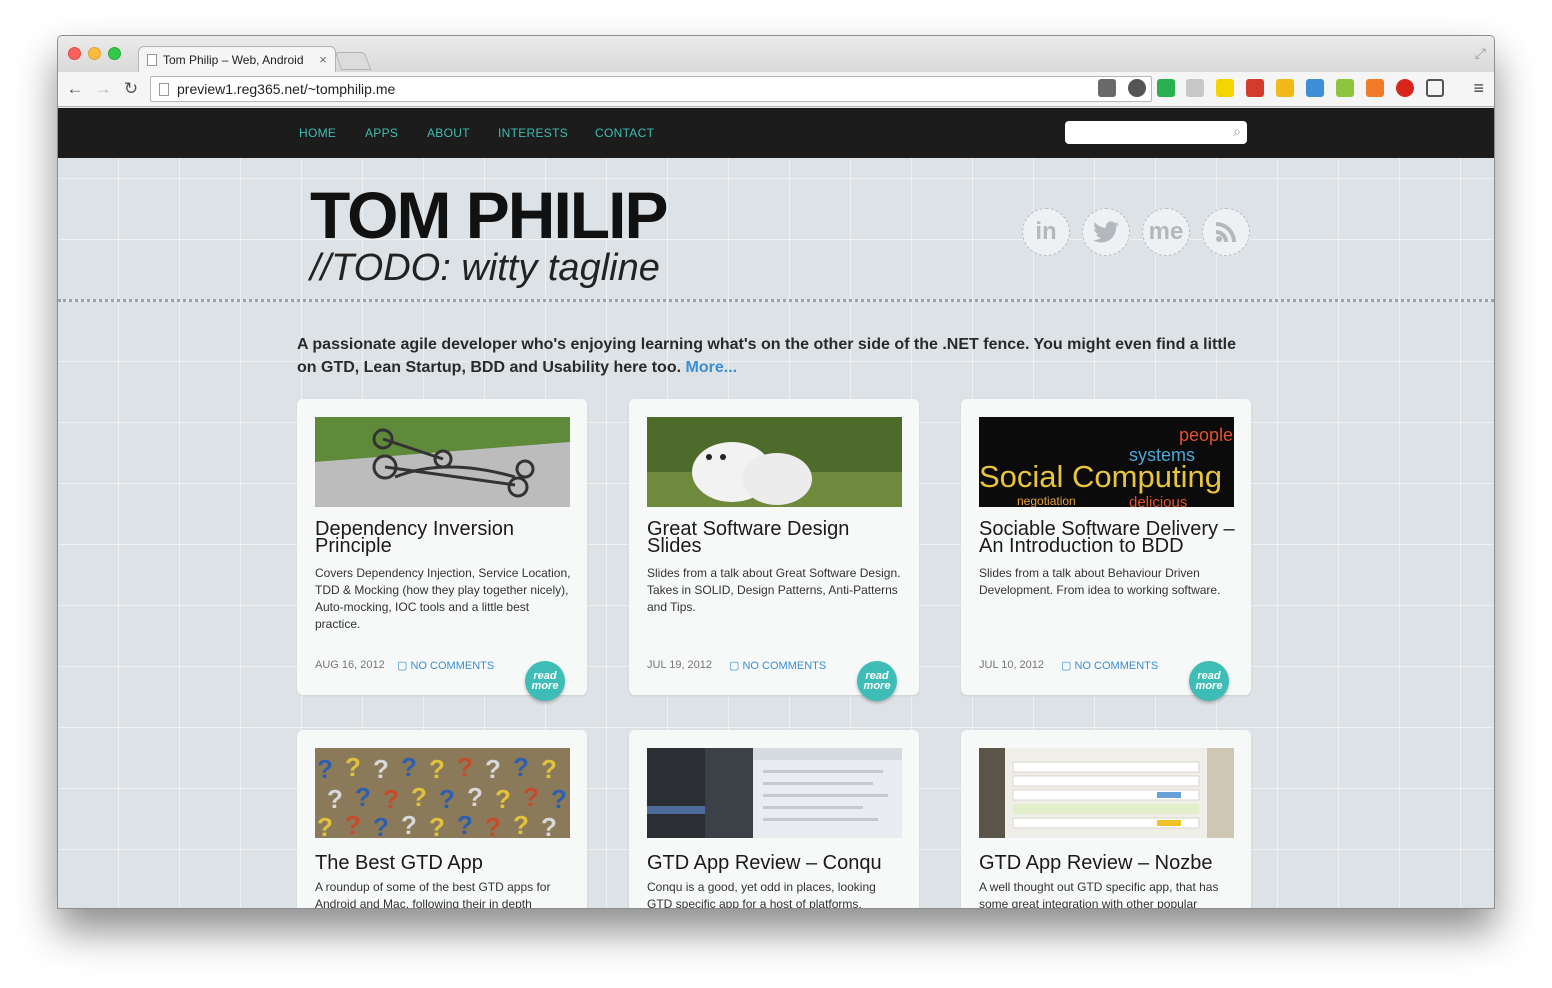 This screenshot has height=988, width=1552. I want to click on linkedin-icon: in, so click(1046, 232).